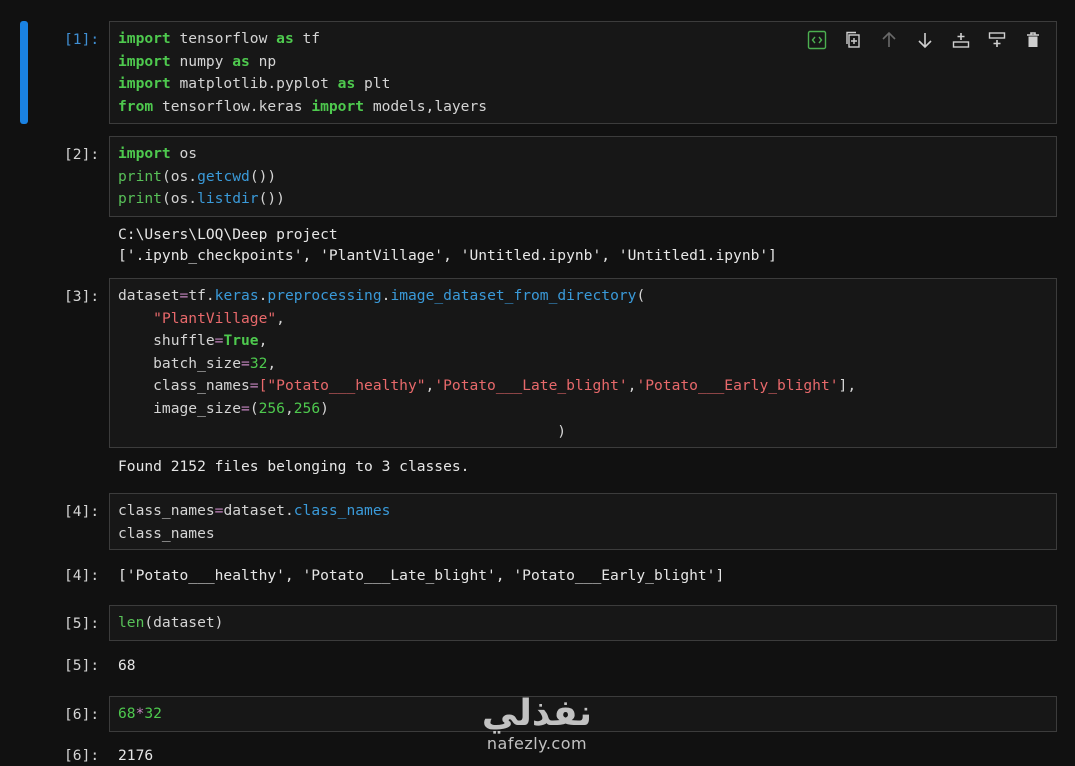 The image size is (1075, 766). Describe the element at coordinates (215, 318) in the screenshot. I see `code-token: "PlantVillage"` at that location.